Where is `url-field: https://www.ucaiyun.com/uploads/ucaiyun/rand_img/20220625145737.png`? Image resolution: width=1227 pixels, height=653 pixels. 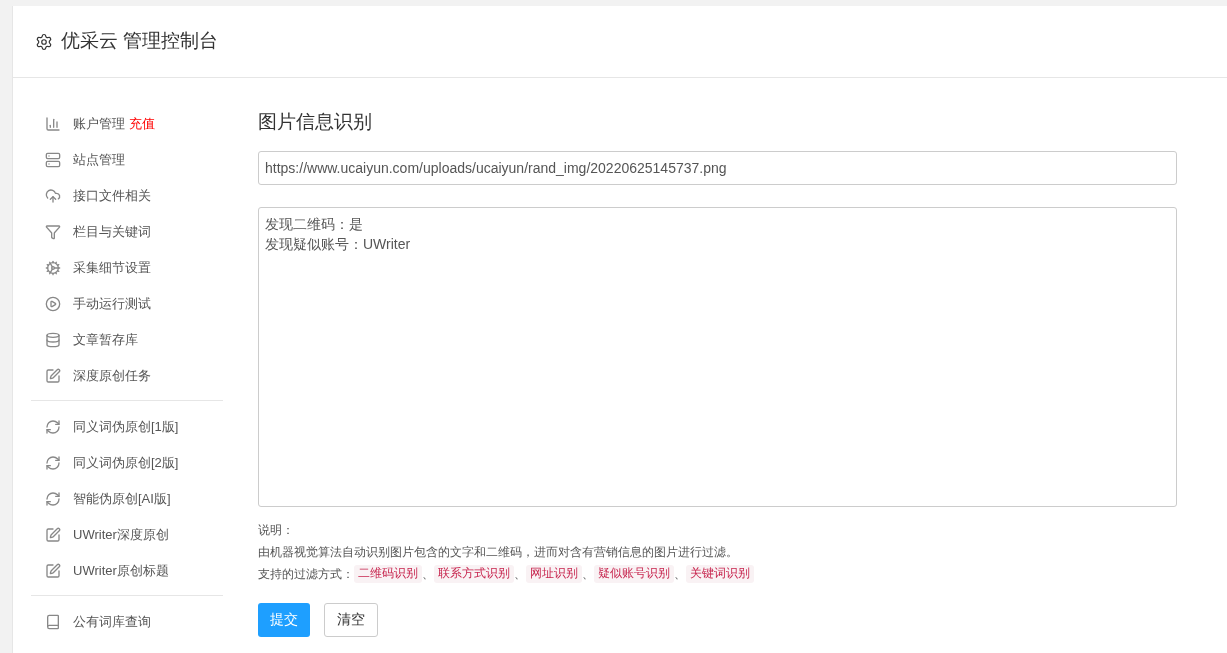 url-field: https://www.ucaiyun.com/uploads/ucaiyun/rand_img/20220625145737.png is located at coordinates (717, 167).